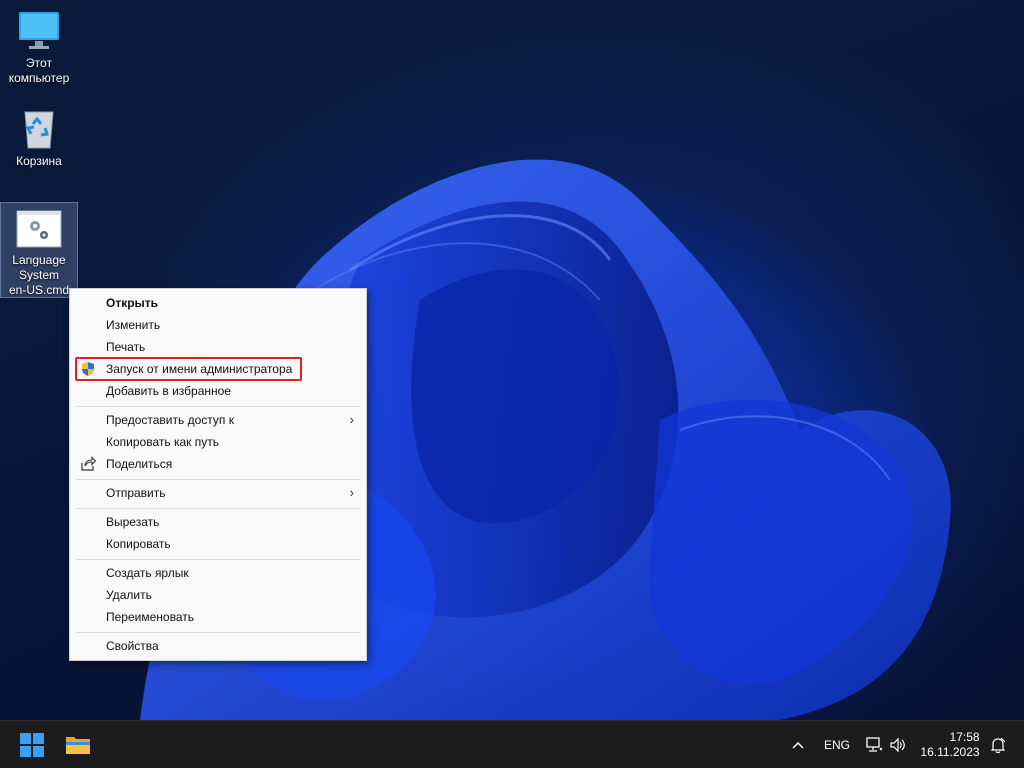 The width and height of the screenshot is (1024, 768). I want to click on menu-item-edit: Изменить, so click(218, 325).